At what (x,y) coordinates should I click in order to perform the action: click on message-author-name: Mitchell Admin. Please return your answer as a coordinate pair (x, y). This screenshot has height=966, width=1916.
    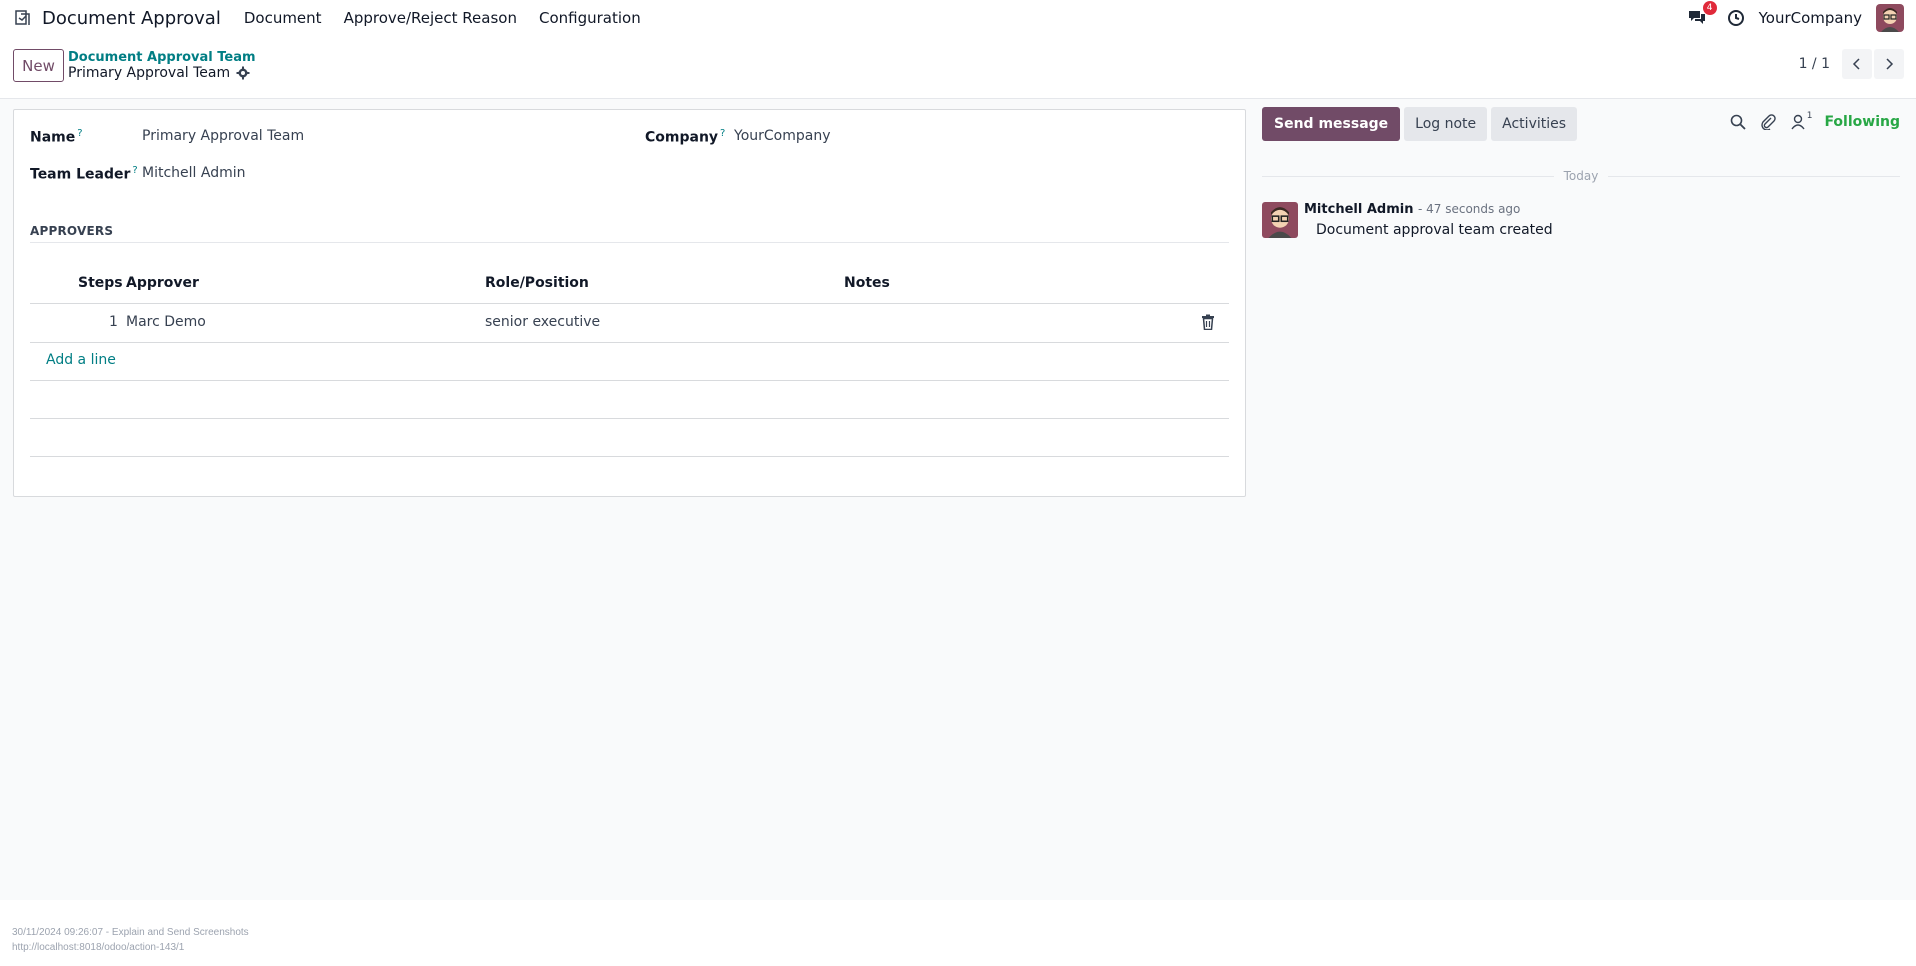
    Looking at the image, I should click on (1358, 209).